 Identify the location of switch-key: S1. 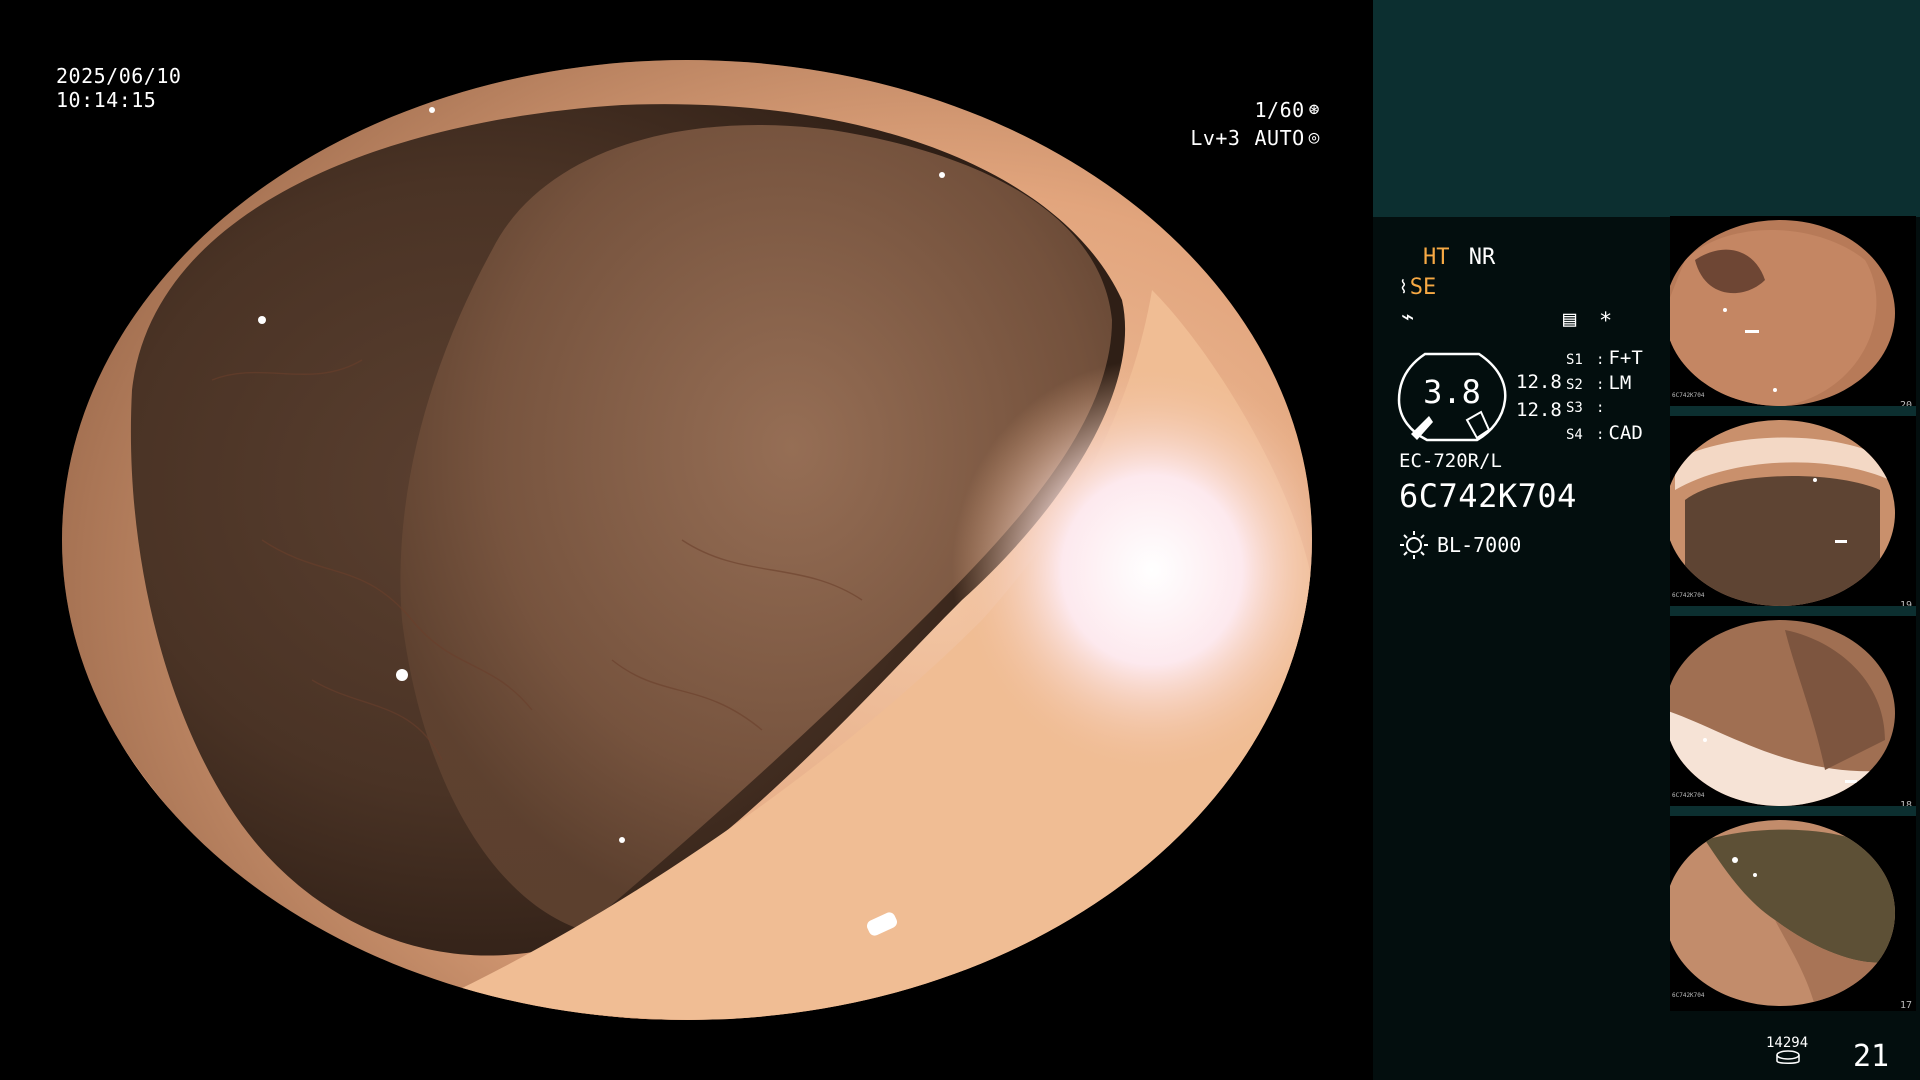
(1574, 360).